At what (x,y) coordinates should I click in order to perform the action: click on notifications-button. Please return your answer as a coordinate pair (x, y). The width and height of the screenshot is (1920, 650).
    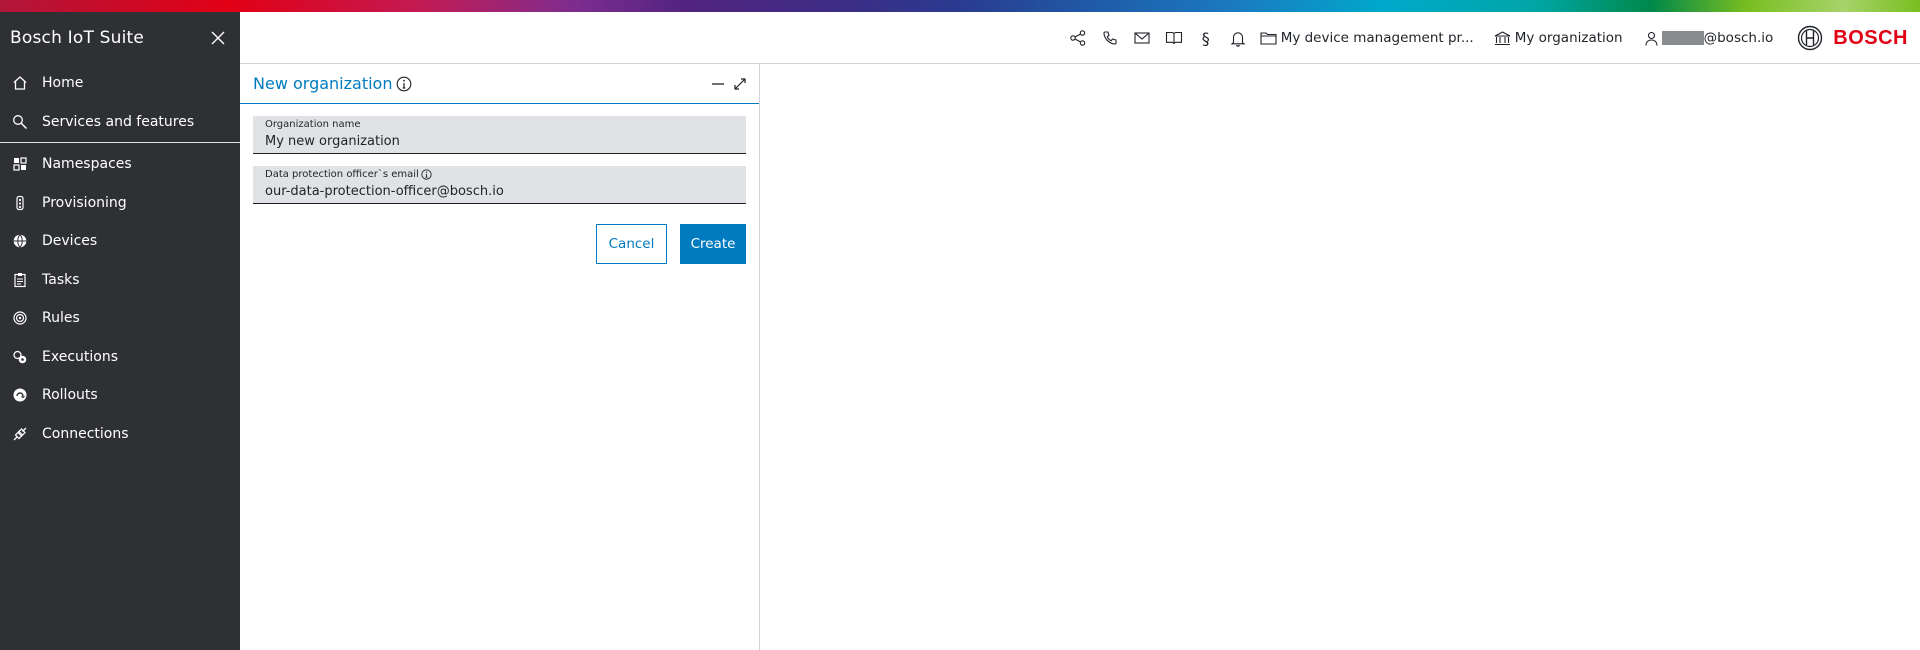
    Looking at the image, I should click on (1238, 38).